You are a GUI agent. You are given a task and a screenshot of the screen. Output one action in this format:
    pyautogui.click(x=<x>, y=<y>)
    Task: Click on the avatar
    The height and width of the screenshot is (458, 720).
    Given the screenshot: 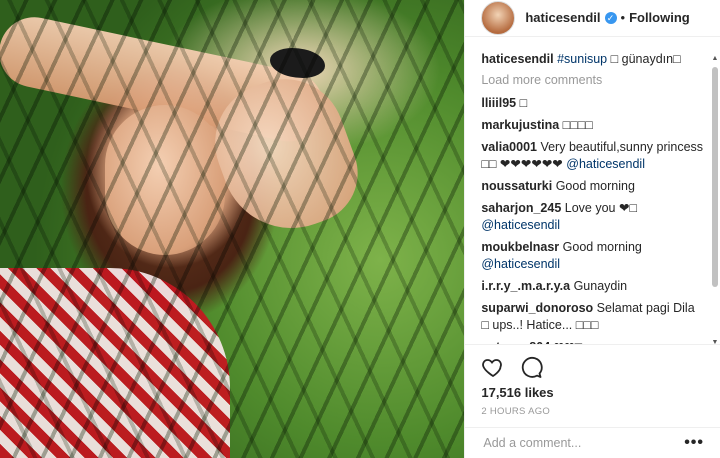 What is the action you would take?
    pyautogui.click(x=498, y=17)
    